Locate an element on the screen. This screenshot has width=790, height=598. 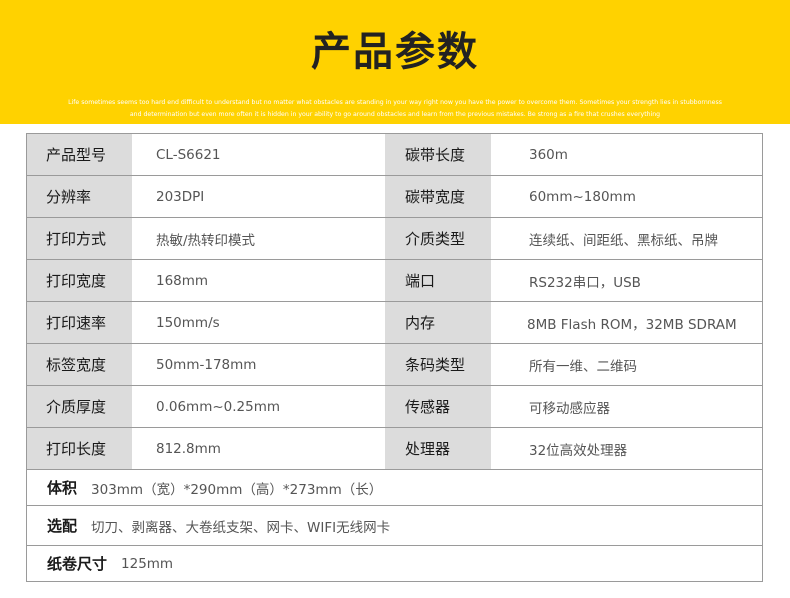
spec-value: 所有一维、二维码 is located at coordinates (626, 364).